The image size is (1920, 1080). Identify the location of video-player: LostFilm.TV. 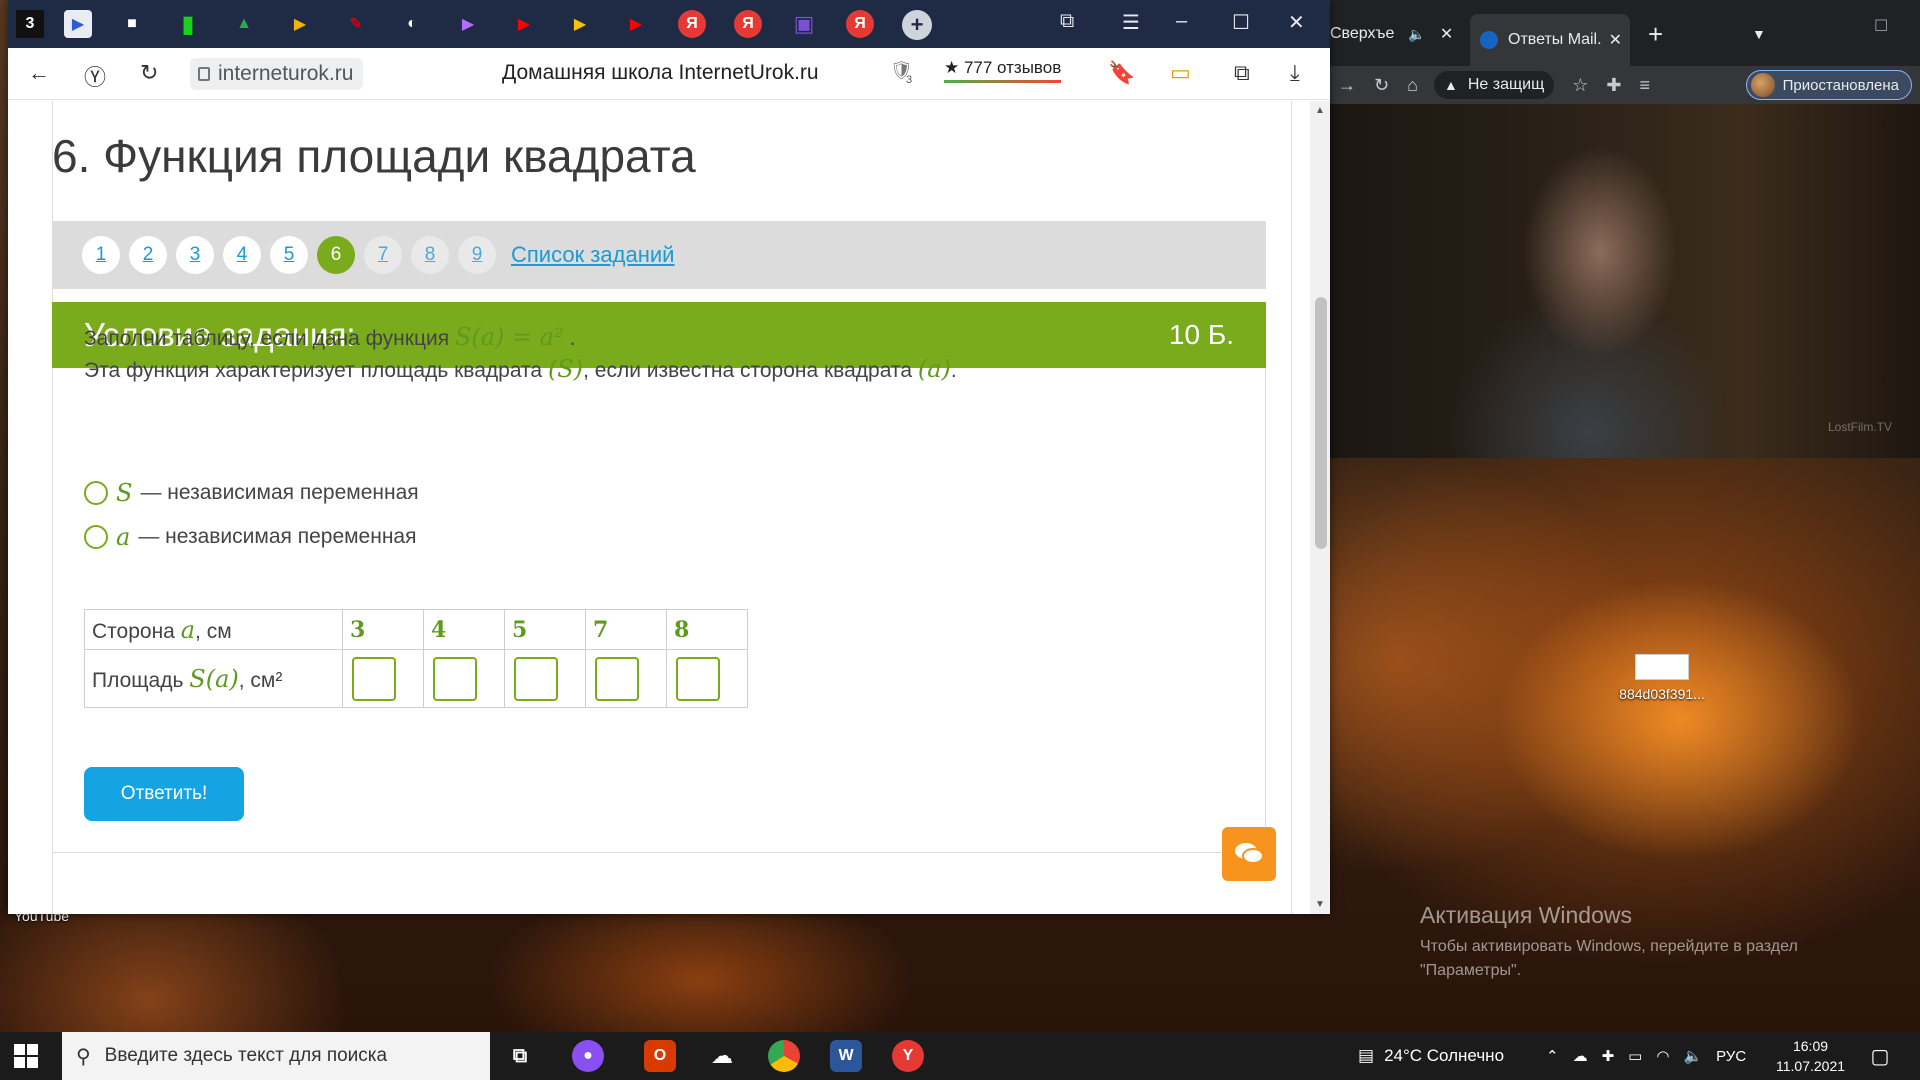
(1625, 280).